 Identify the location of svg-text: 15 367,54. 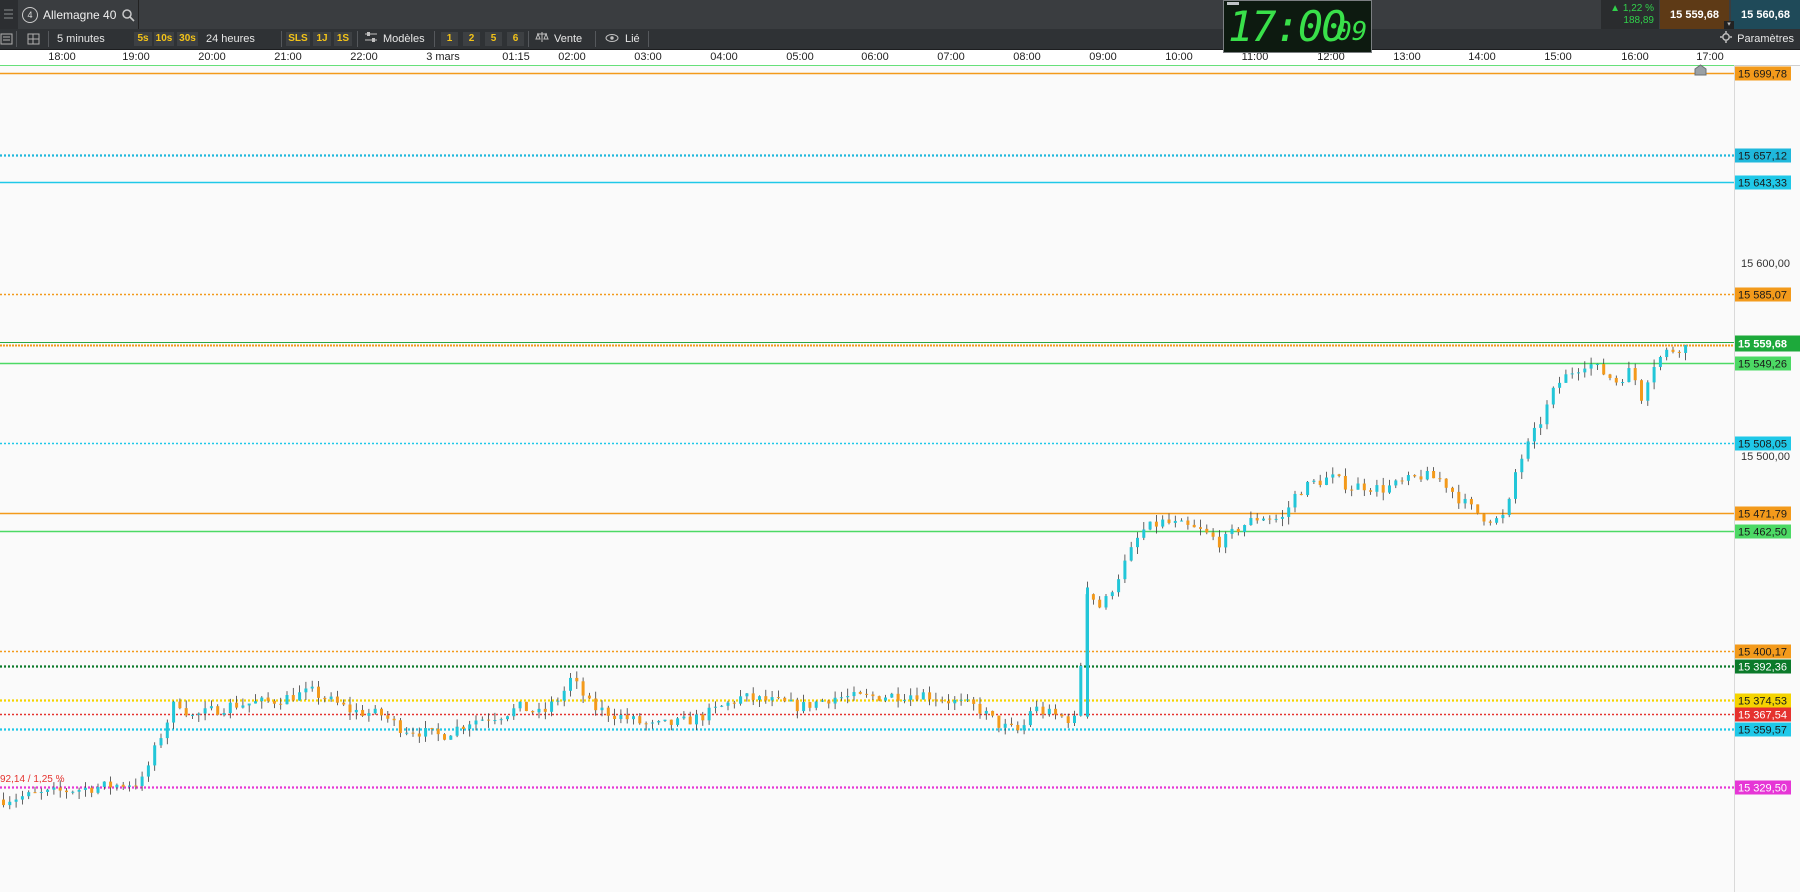
(1762, 716).